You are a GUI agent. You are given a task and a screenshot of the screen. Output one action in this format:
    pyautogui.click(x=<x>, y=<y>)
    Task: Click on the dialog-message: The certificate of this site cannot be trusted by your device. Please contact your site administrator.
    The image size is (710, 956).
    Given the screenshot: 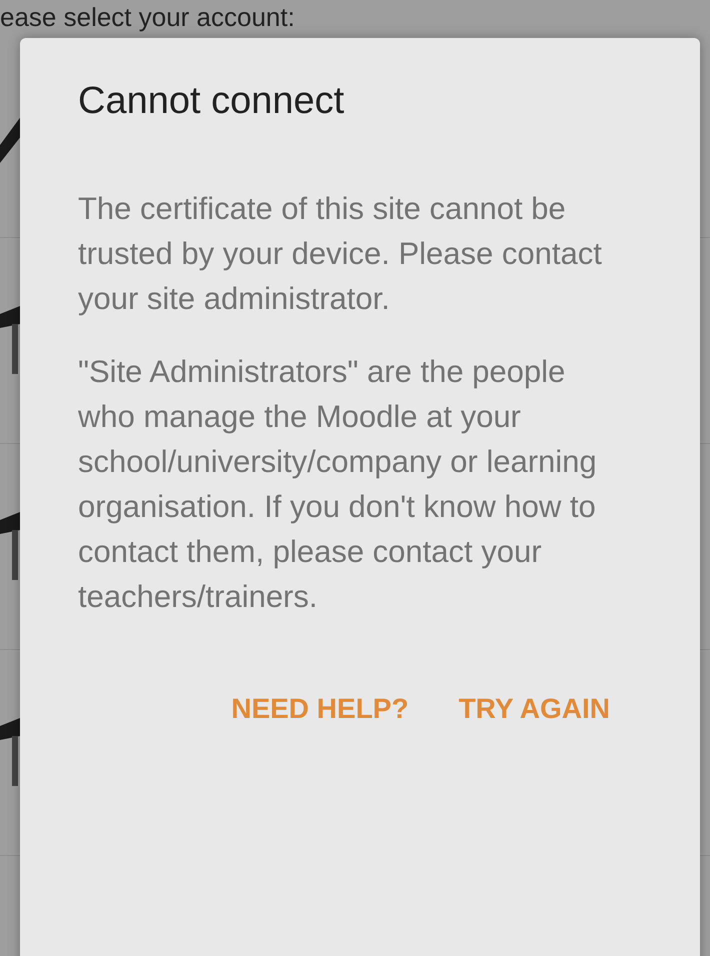 What is the action you would take?
    pyautogui.click(x=340, y=254)
    